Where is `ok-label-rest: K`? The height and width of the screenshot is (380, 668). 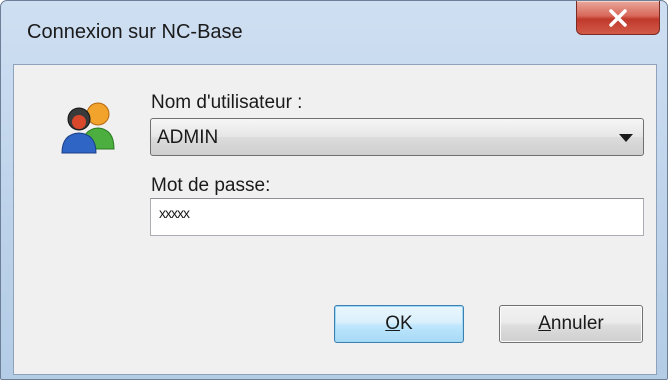
ok-label-rest: K is located at coordinates (406, 323).